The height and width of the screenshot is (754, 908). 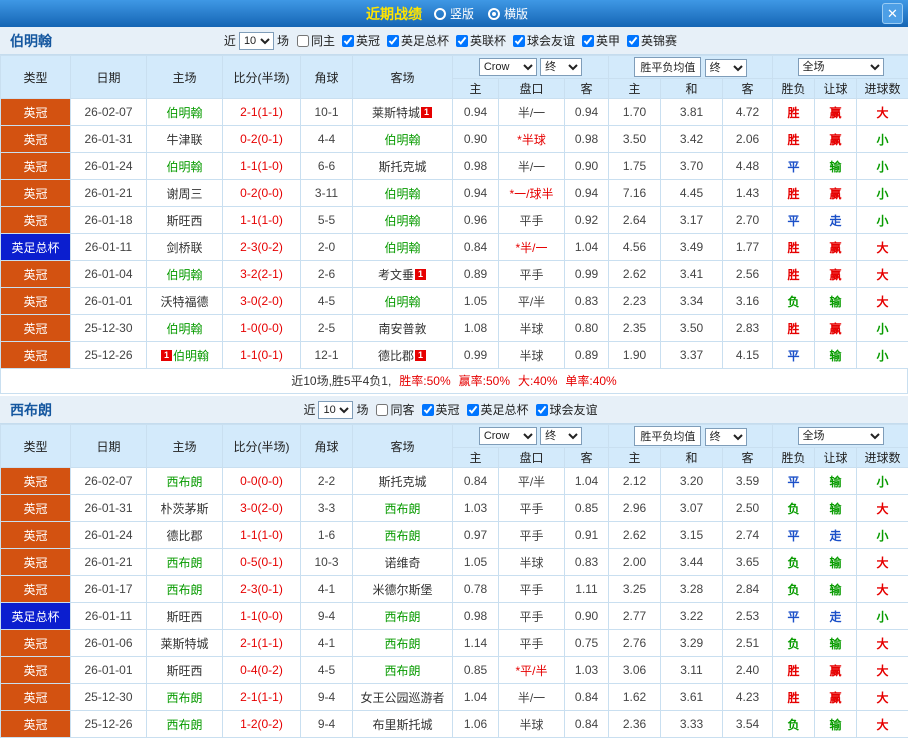 I want to click on euro-draw-odds: 3.41, so click(x=691, y=274).